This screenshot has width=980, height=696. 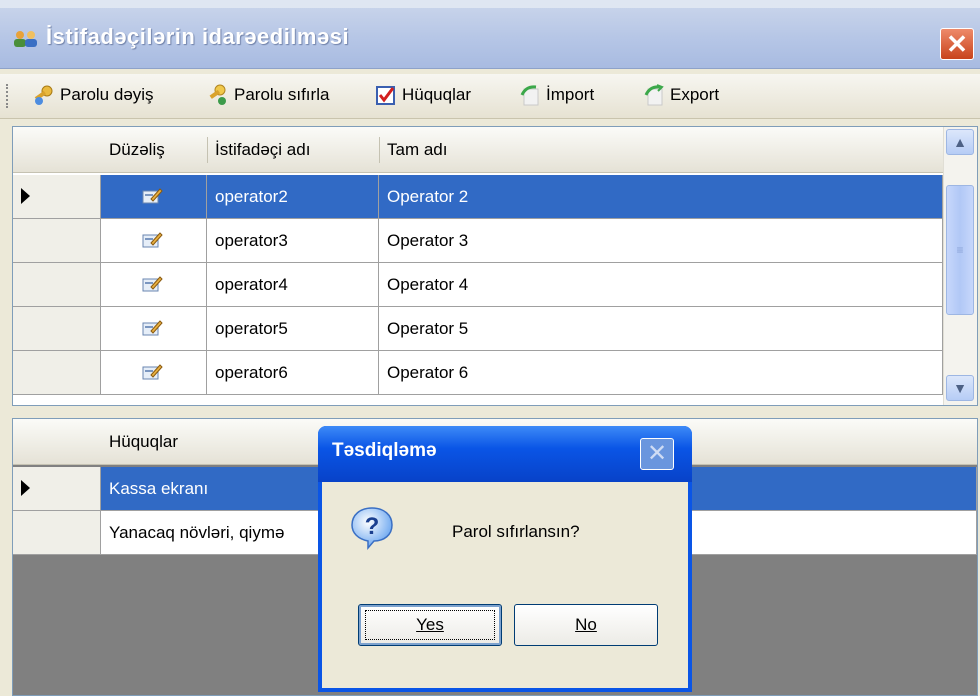 I want to click on change-password-label: Parolu dəyiş, so click(x=107, y=94).